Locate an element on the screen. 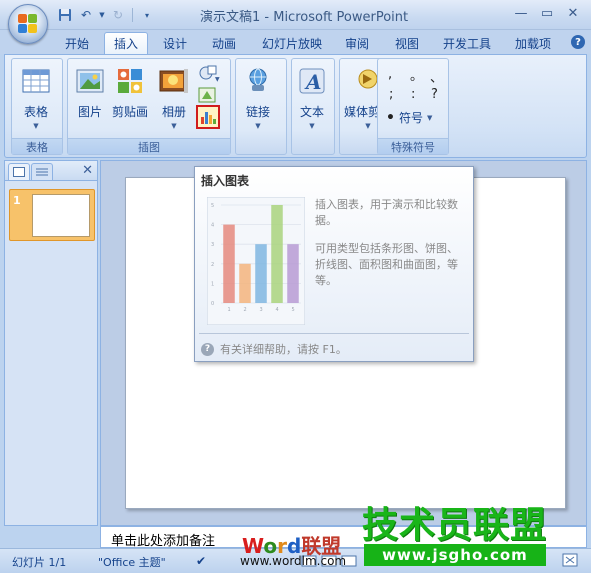  group-table: 表格 ▼ 表格 is located at coordinates (37, 106).